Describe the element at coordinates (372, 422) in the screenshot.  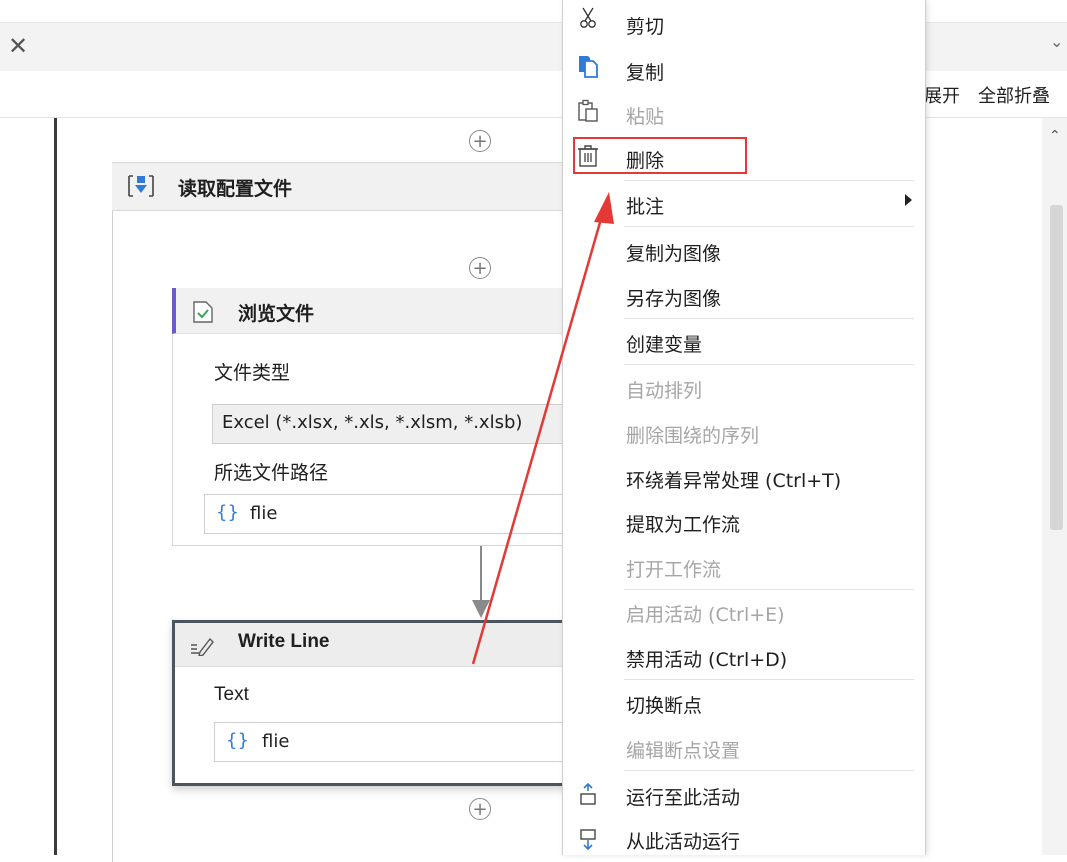
I see `file-type-value: Excel (*.xlsx, *.xls, *.xlsm, *.xlsb)` at that location.